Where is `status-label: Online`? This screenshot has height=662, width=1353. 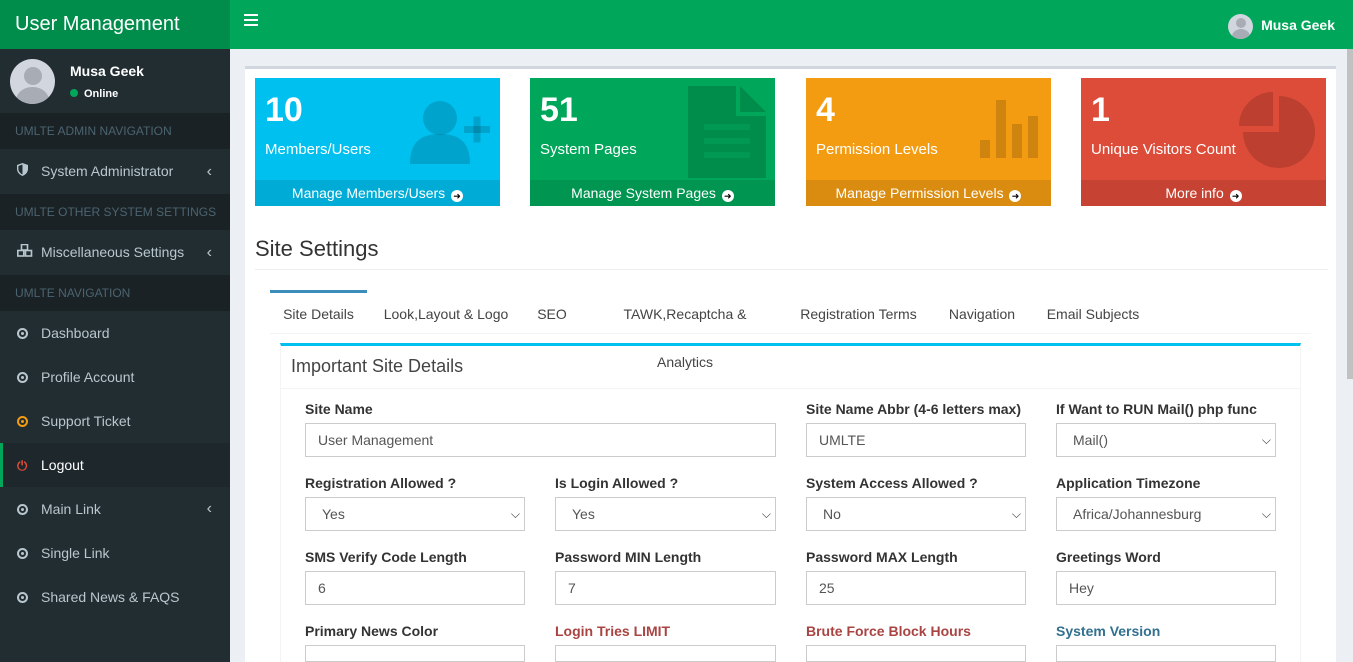
status-label: Online is located at coordinates (101, 94).